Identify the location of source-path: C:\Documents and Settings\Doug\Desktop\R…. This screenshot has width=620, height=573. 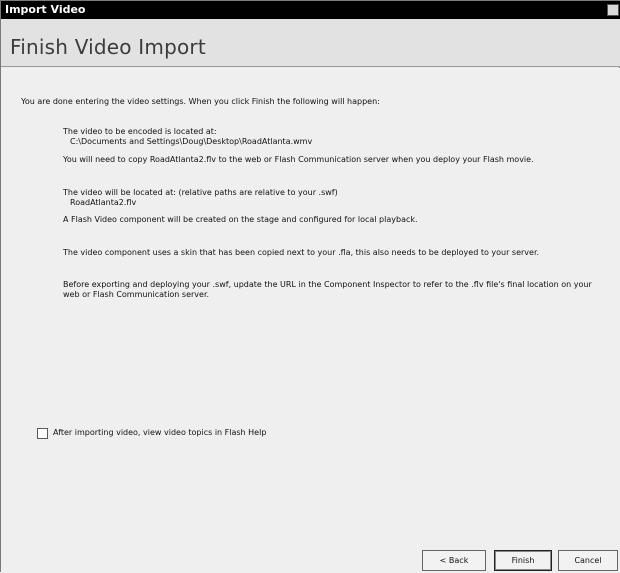
(191, 141).